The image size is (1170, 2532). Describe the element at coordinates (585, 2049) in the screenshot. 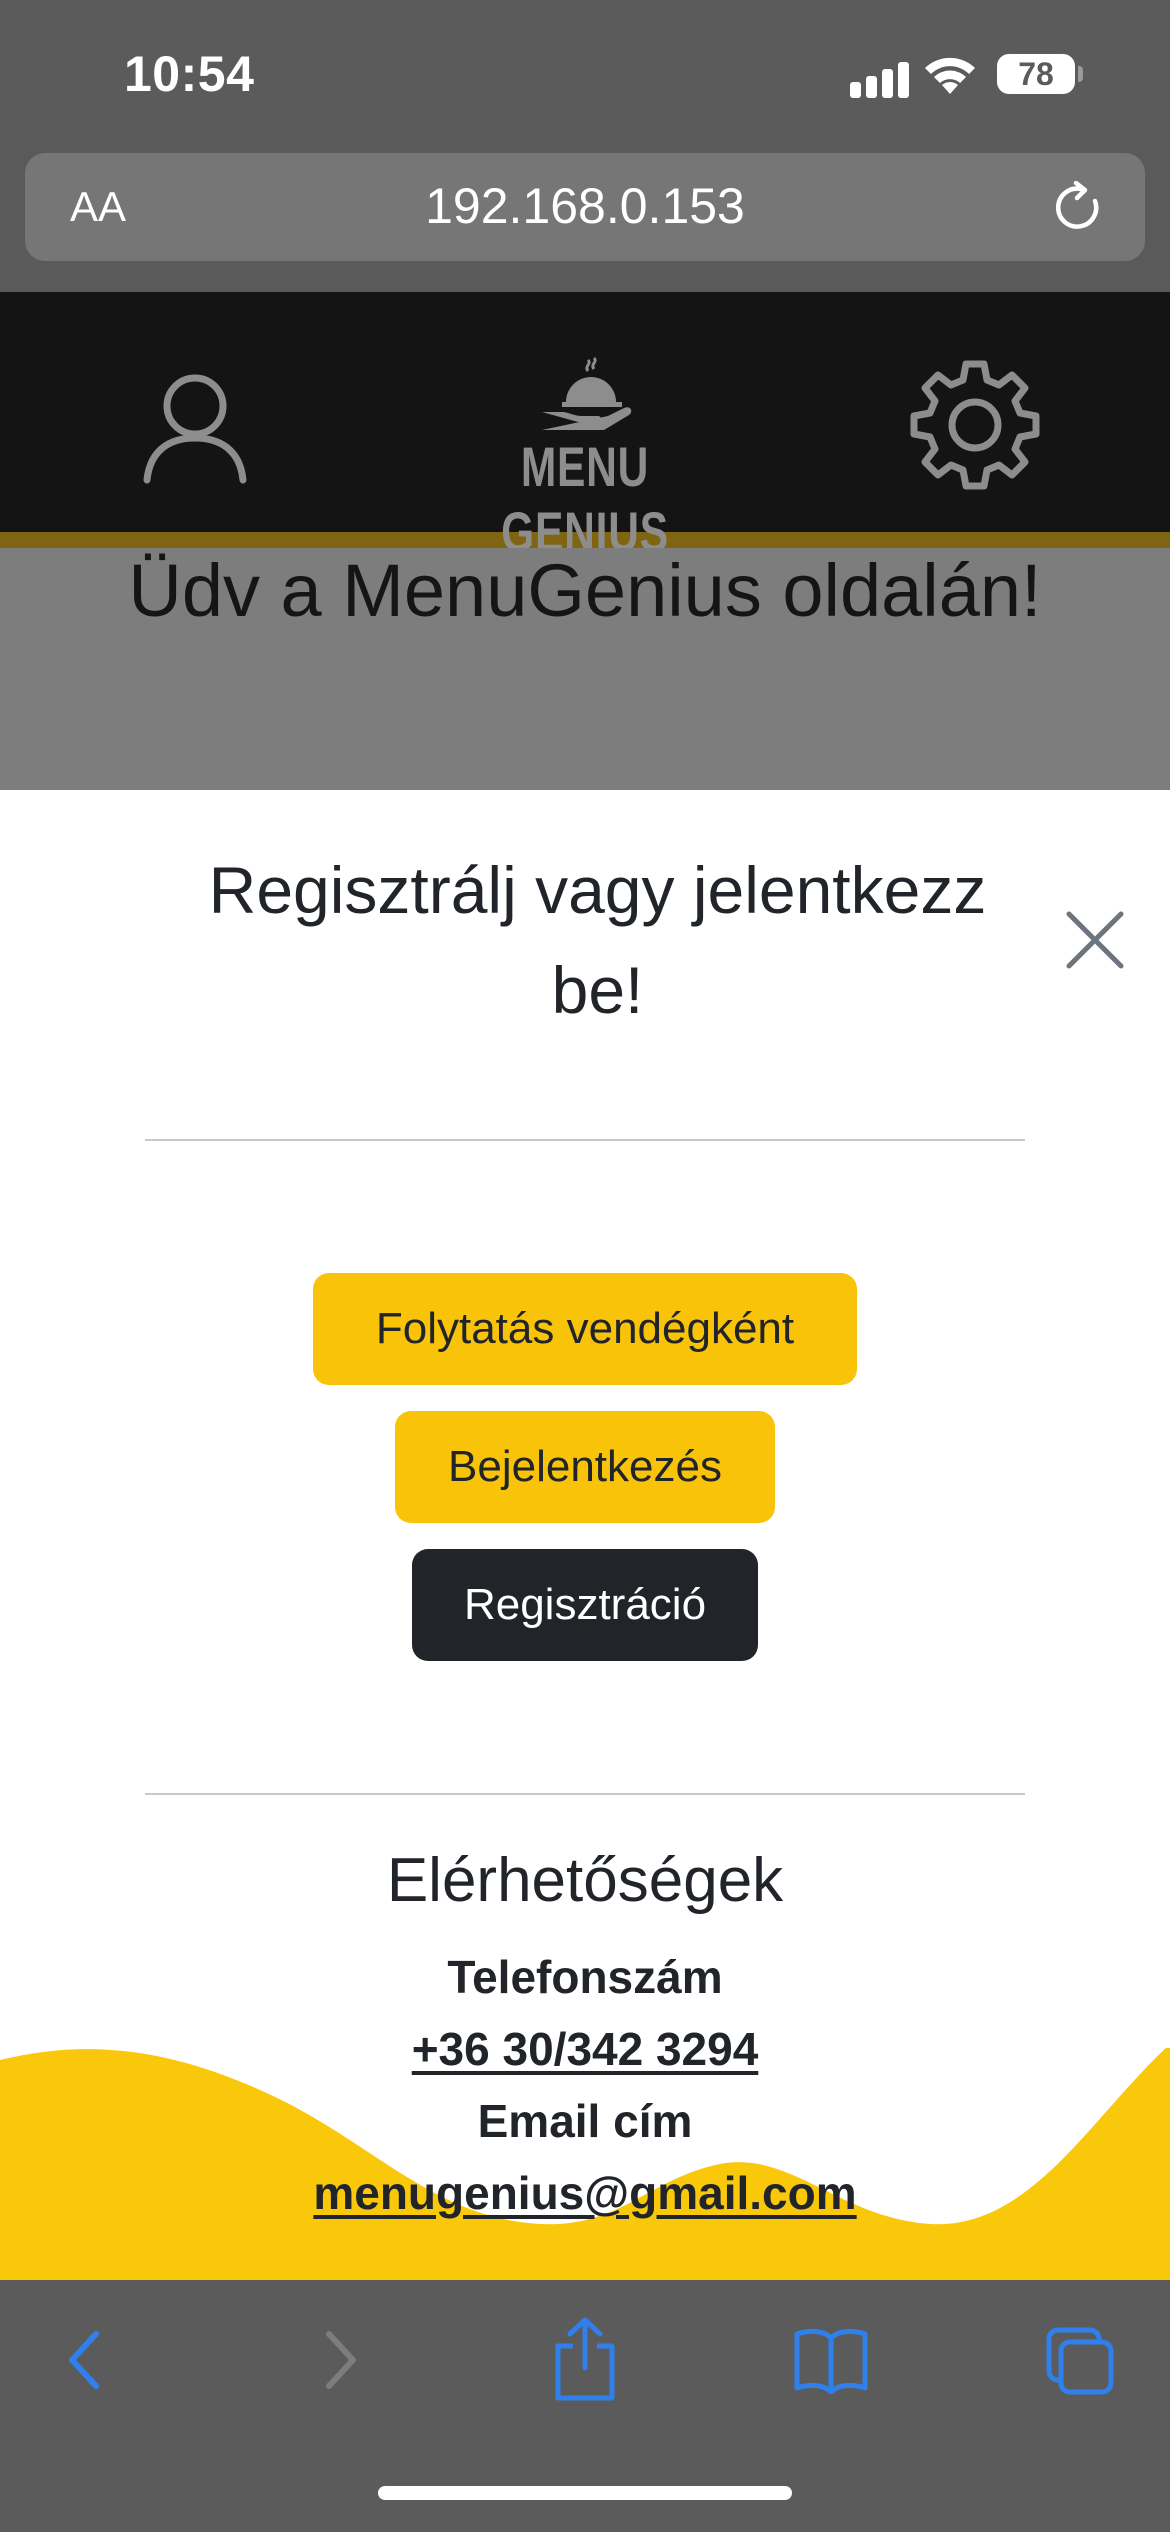

I see `phone-link: +36 30/342 3294` at that location.